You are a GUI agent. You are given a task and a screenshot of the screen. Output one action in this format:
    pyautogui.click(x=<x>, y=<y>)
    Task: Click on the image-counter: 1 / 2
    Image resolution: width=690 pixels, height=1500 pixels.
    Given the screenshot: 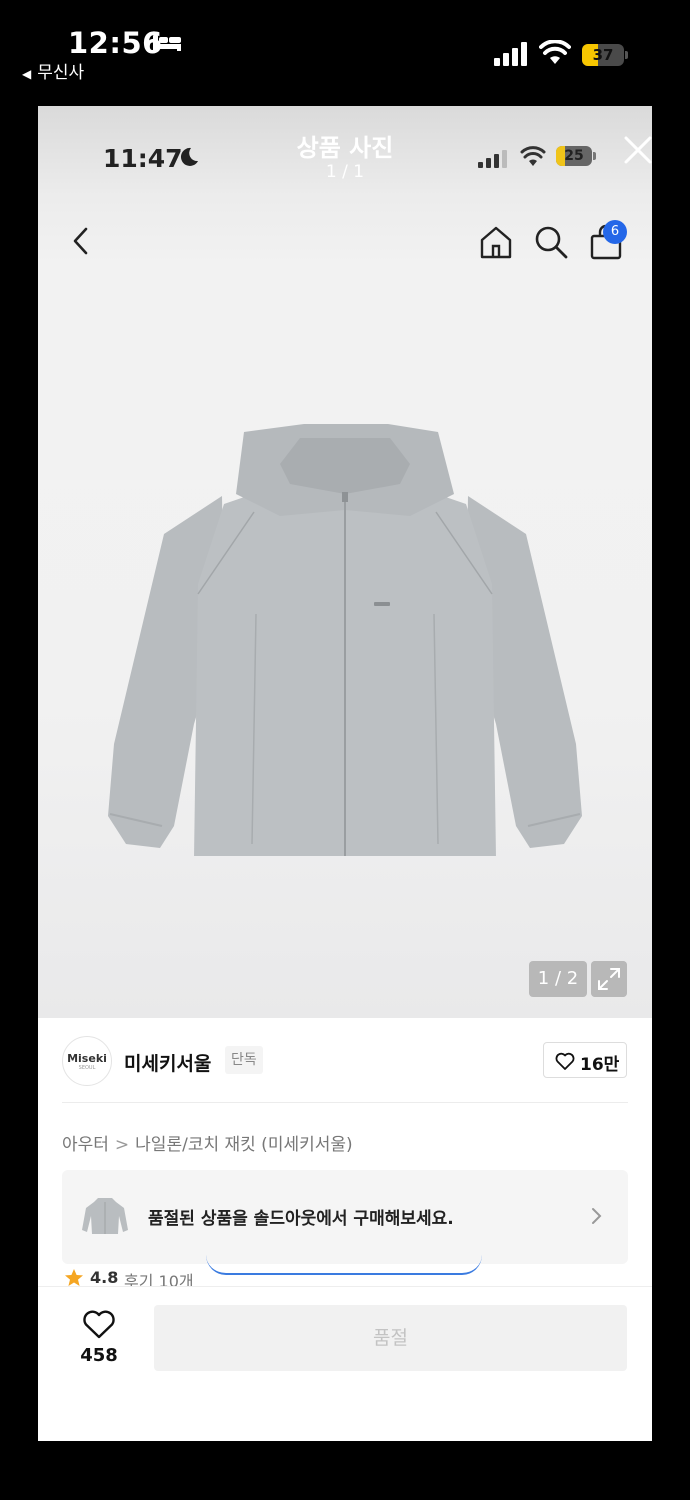 What is the action you would take?
    pyautogui.click(x=558, y=979)
    